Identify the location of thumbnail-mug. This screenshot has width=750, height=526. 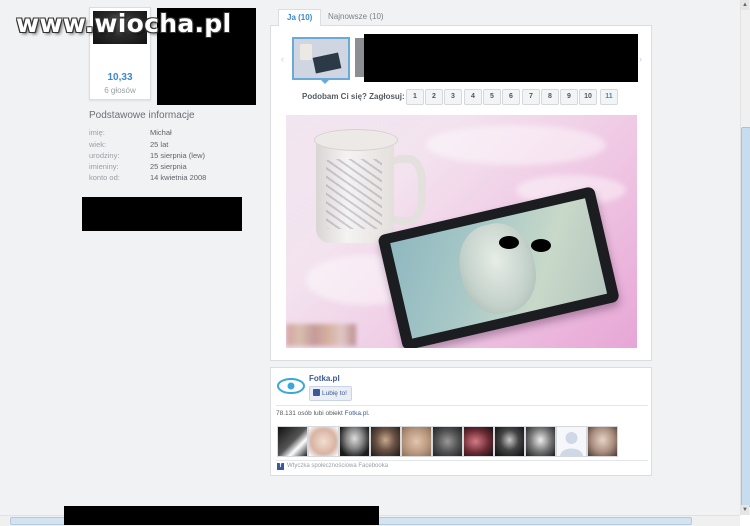
(306, 52).